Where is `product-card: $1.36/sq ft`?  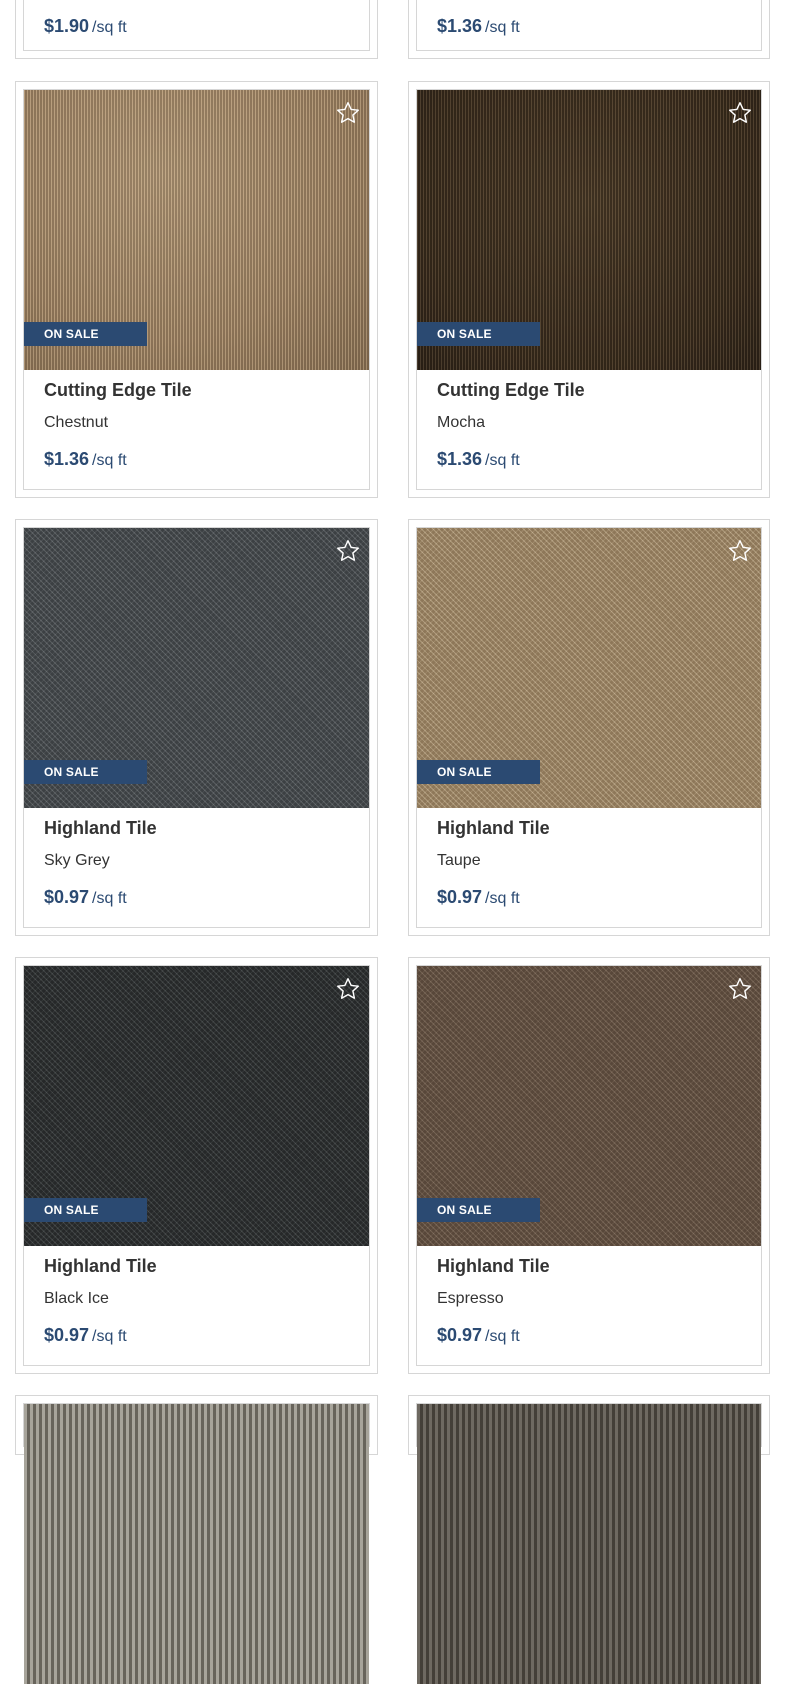
product-card: $1.36/sq ft is located at coordinates (589, 29).